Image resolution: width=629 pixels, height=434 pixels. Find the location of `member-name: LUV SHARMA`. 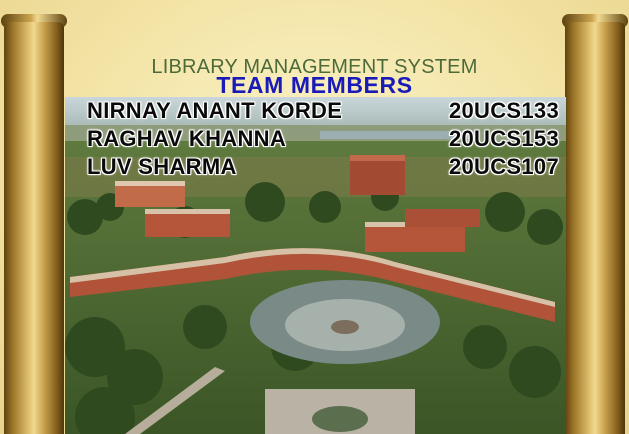

member-name: LUV SHARMA is located at coordinates (162, 166).